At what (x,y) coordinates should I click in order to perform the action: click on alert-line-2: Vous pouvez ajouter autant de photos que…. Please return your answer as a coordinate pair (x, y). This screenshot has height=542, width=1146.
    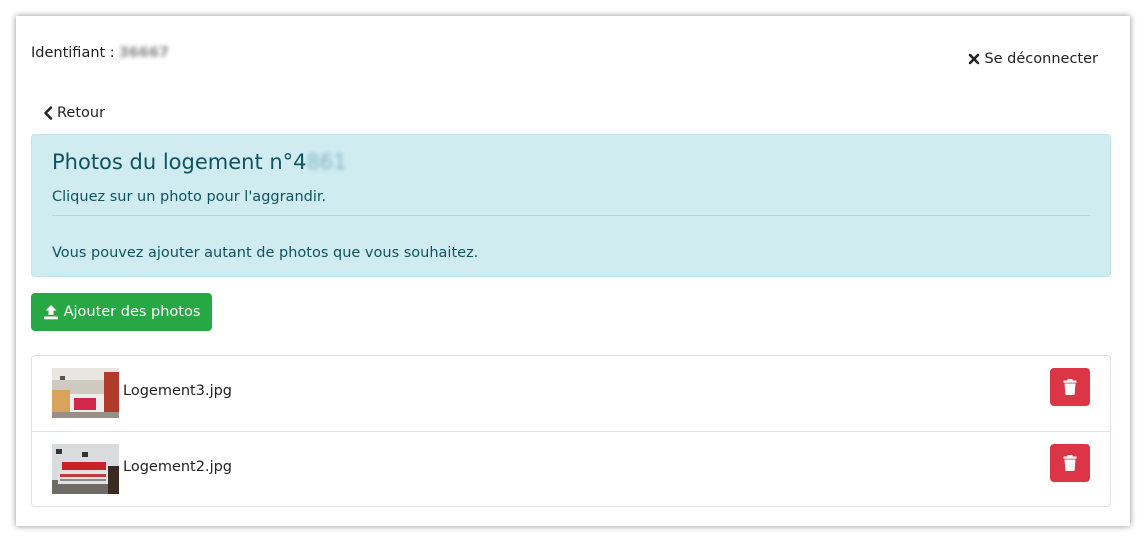
    Looking at the image, I should click on (265, 253).